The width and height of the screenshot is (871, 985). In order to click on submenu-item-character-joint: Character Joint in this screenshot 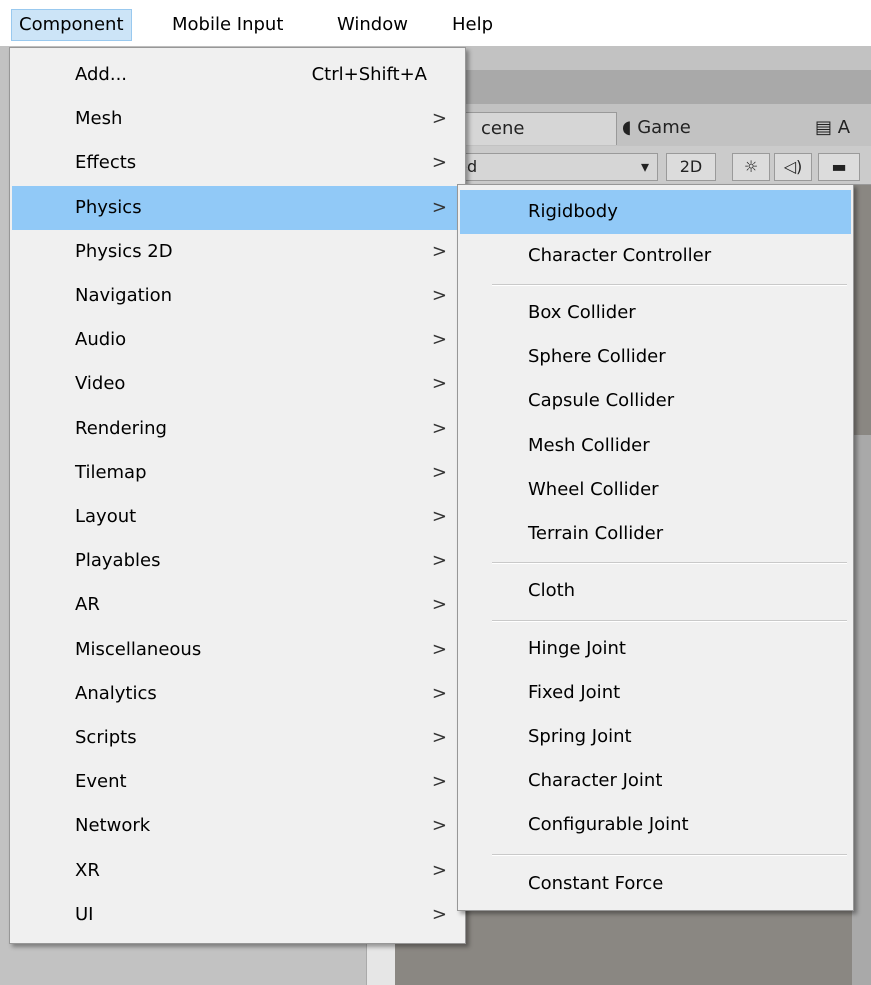, I will do `click(655, 781)`.